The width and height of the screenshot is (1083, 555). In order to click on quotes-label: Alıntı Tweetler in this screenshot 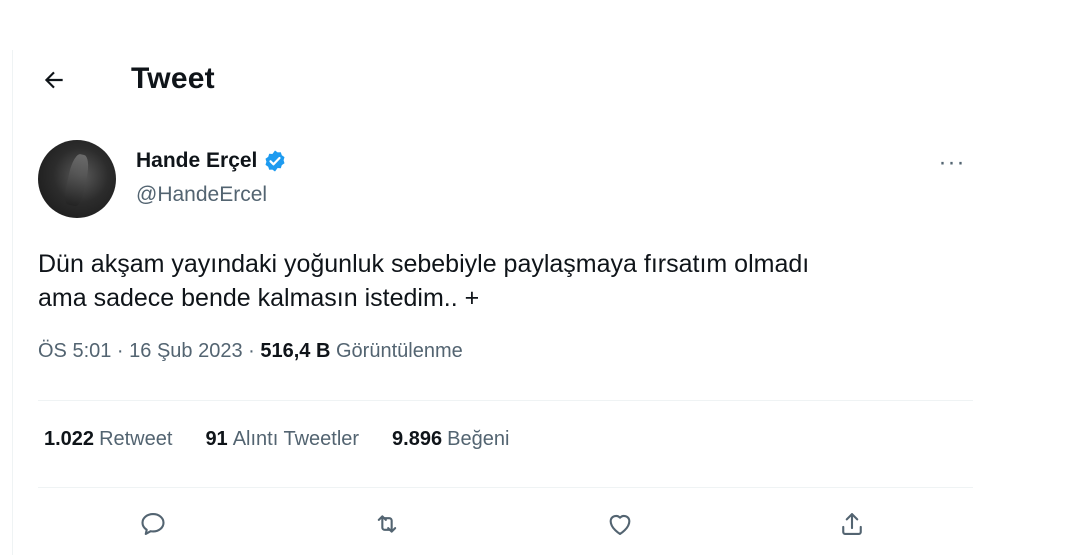, I will do `click(296, 439)`.